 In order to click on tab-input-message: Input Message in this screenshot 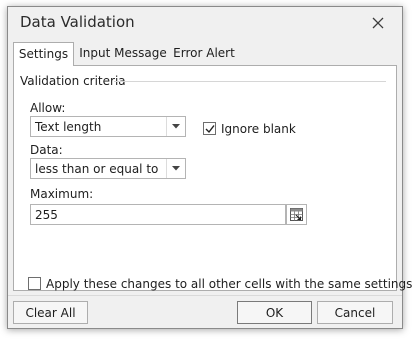, I will do `click(123, 53)`.